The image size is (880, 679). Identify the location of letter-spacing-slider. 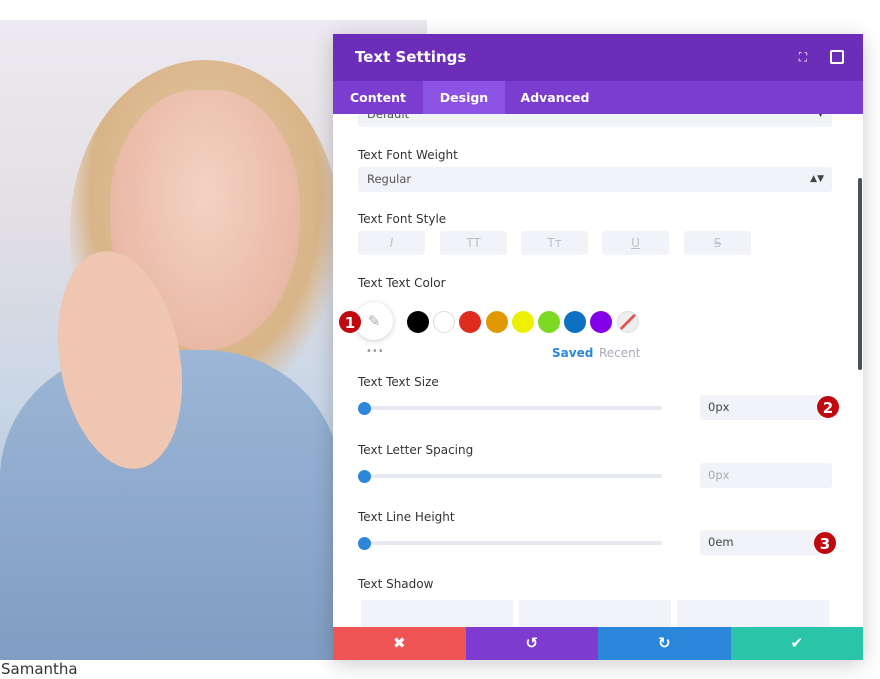
(511, 476).